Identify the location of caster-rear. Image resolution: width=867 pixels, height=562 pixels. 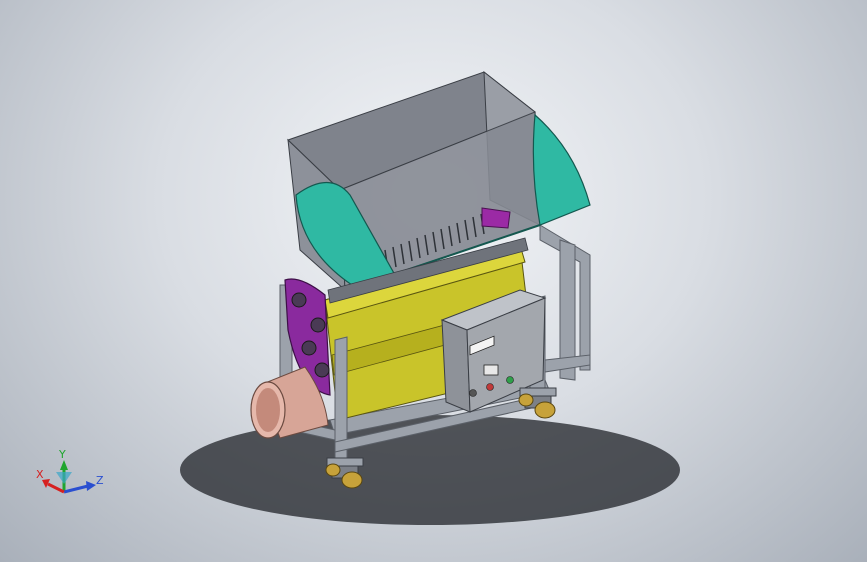
(537, 403).